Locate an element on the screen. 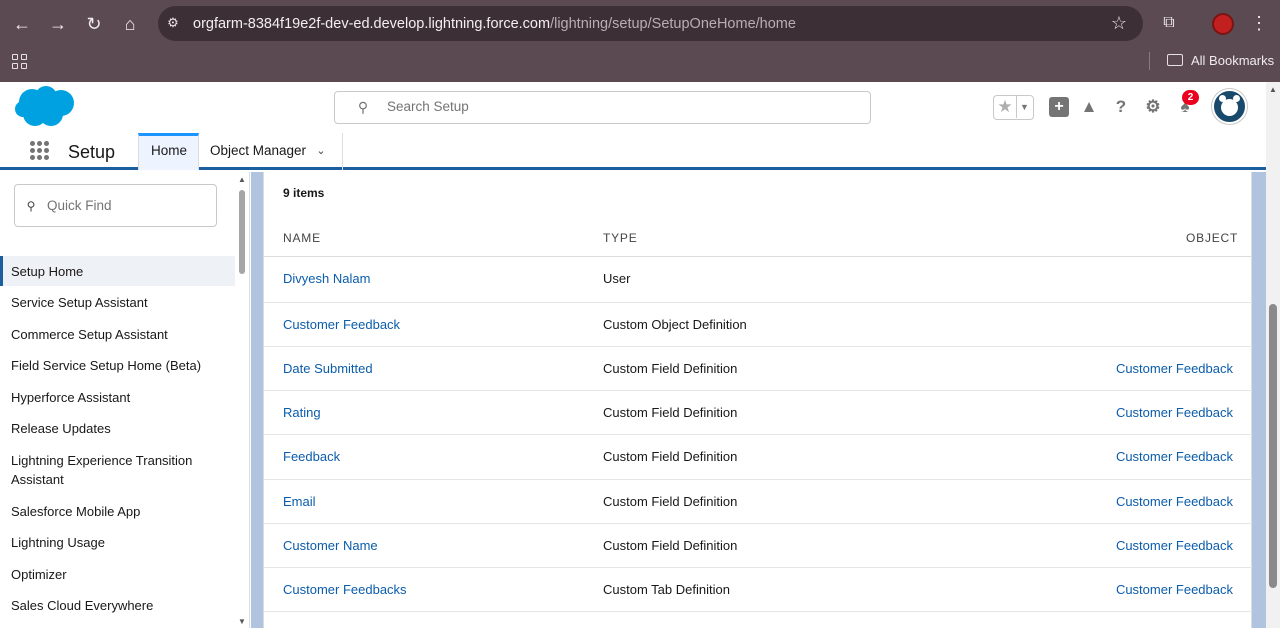 This screenshot has height=628, width=1280. folder-icon is located at coordinates (1175, 60).